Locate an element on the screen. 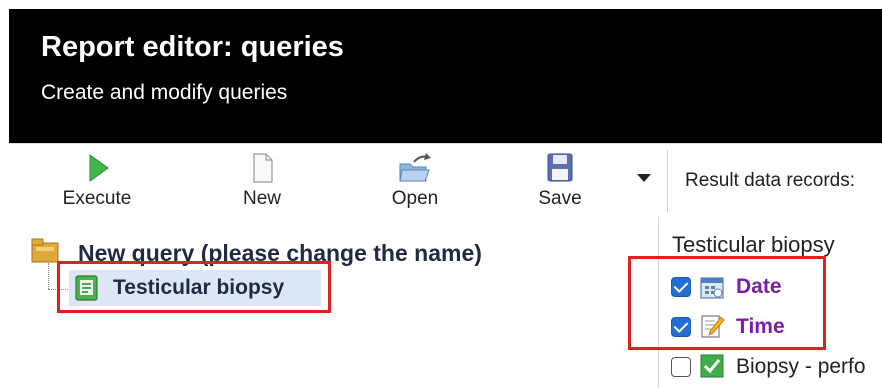 The image size is (882, 388). floppy-disk-icon is located at coordinates (560, 167).